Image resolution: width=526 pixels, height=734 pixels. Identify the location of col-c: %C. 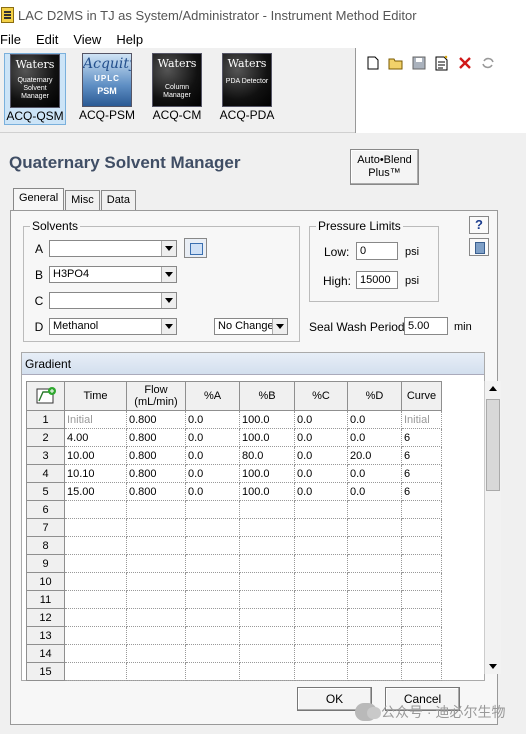
(321, 396).